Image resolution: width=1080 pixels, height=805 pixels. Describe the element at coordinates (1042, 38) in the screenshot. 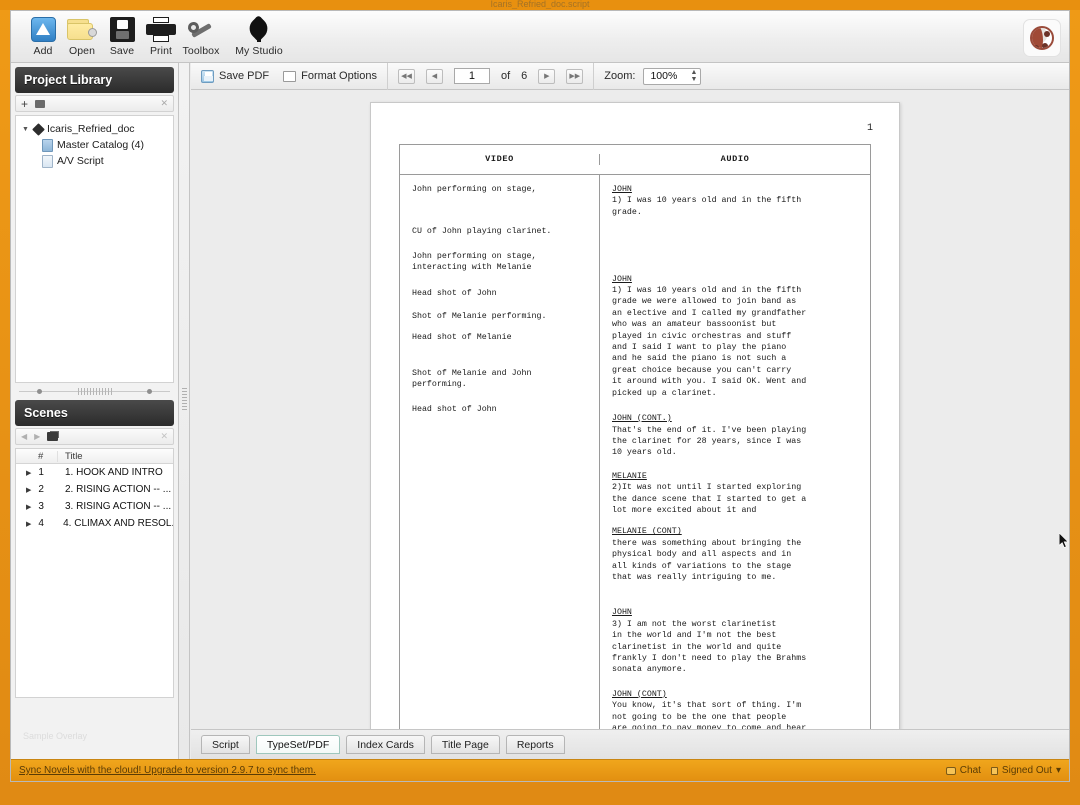

I see `app-logo-icon` at that location.